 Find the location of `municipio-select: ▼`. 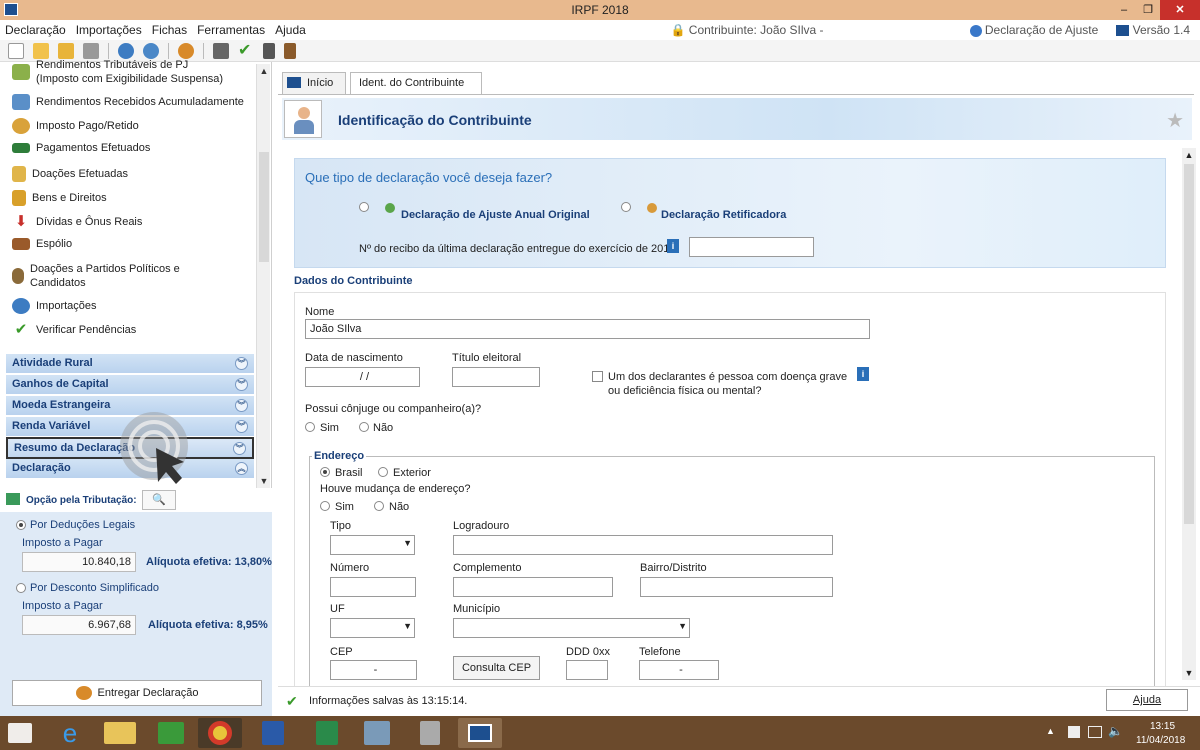

municipio-select: ▼ is located at coordinates (571, 628).